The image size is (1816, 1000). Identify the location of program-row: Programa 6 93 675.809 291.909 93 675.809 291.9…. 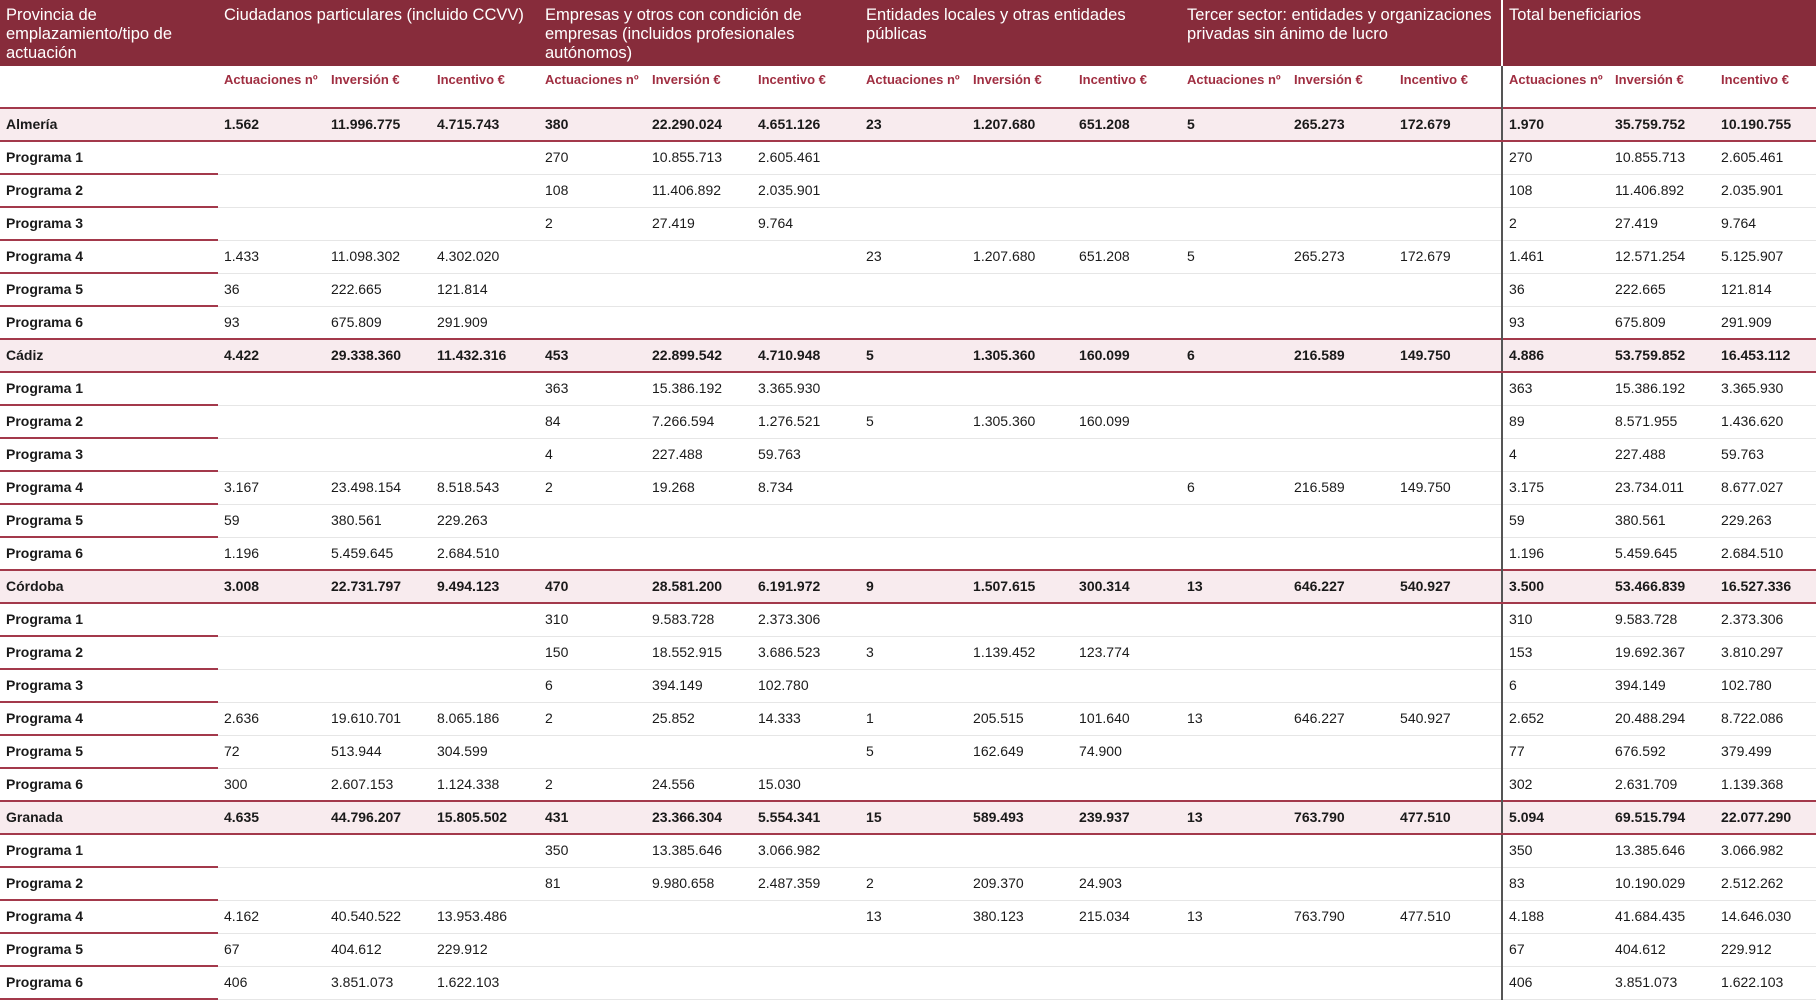
(908, 323).